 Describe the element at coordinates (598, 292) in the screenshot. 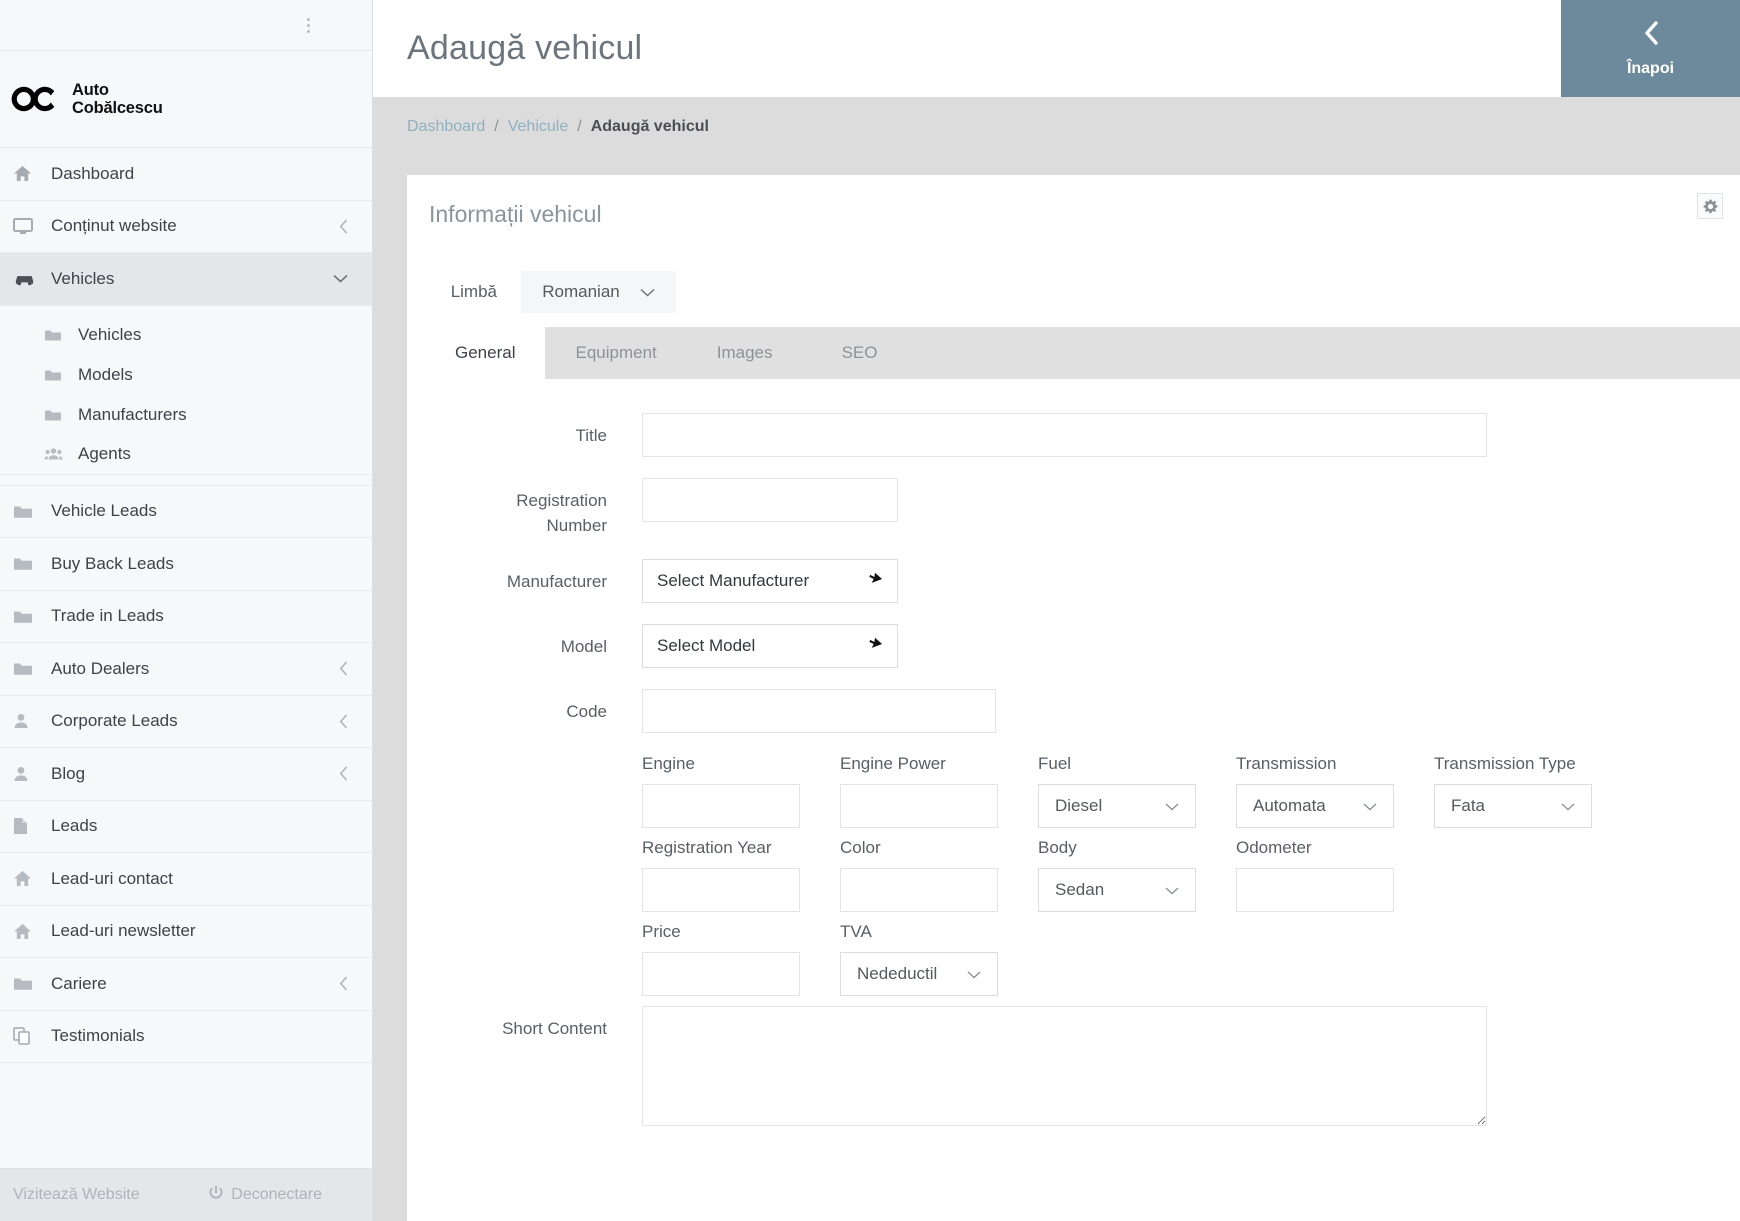

I see `language-select: Romanian` at that location.